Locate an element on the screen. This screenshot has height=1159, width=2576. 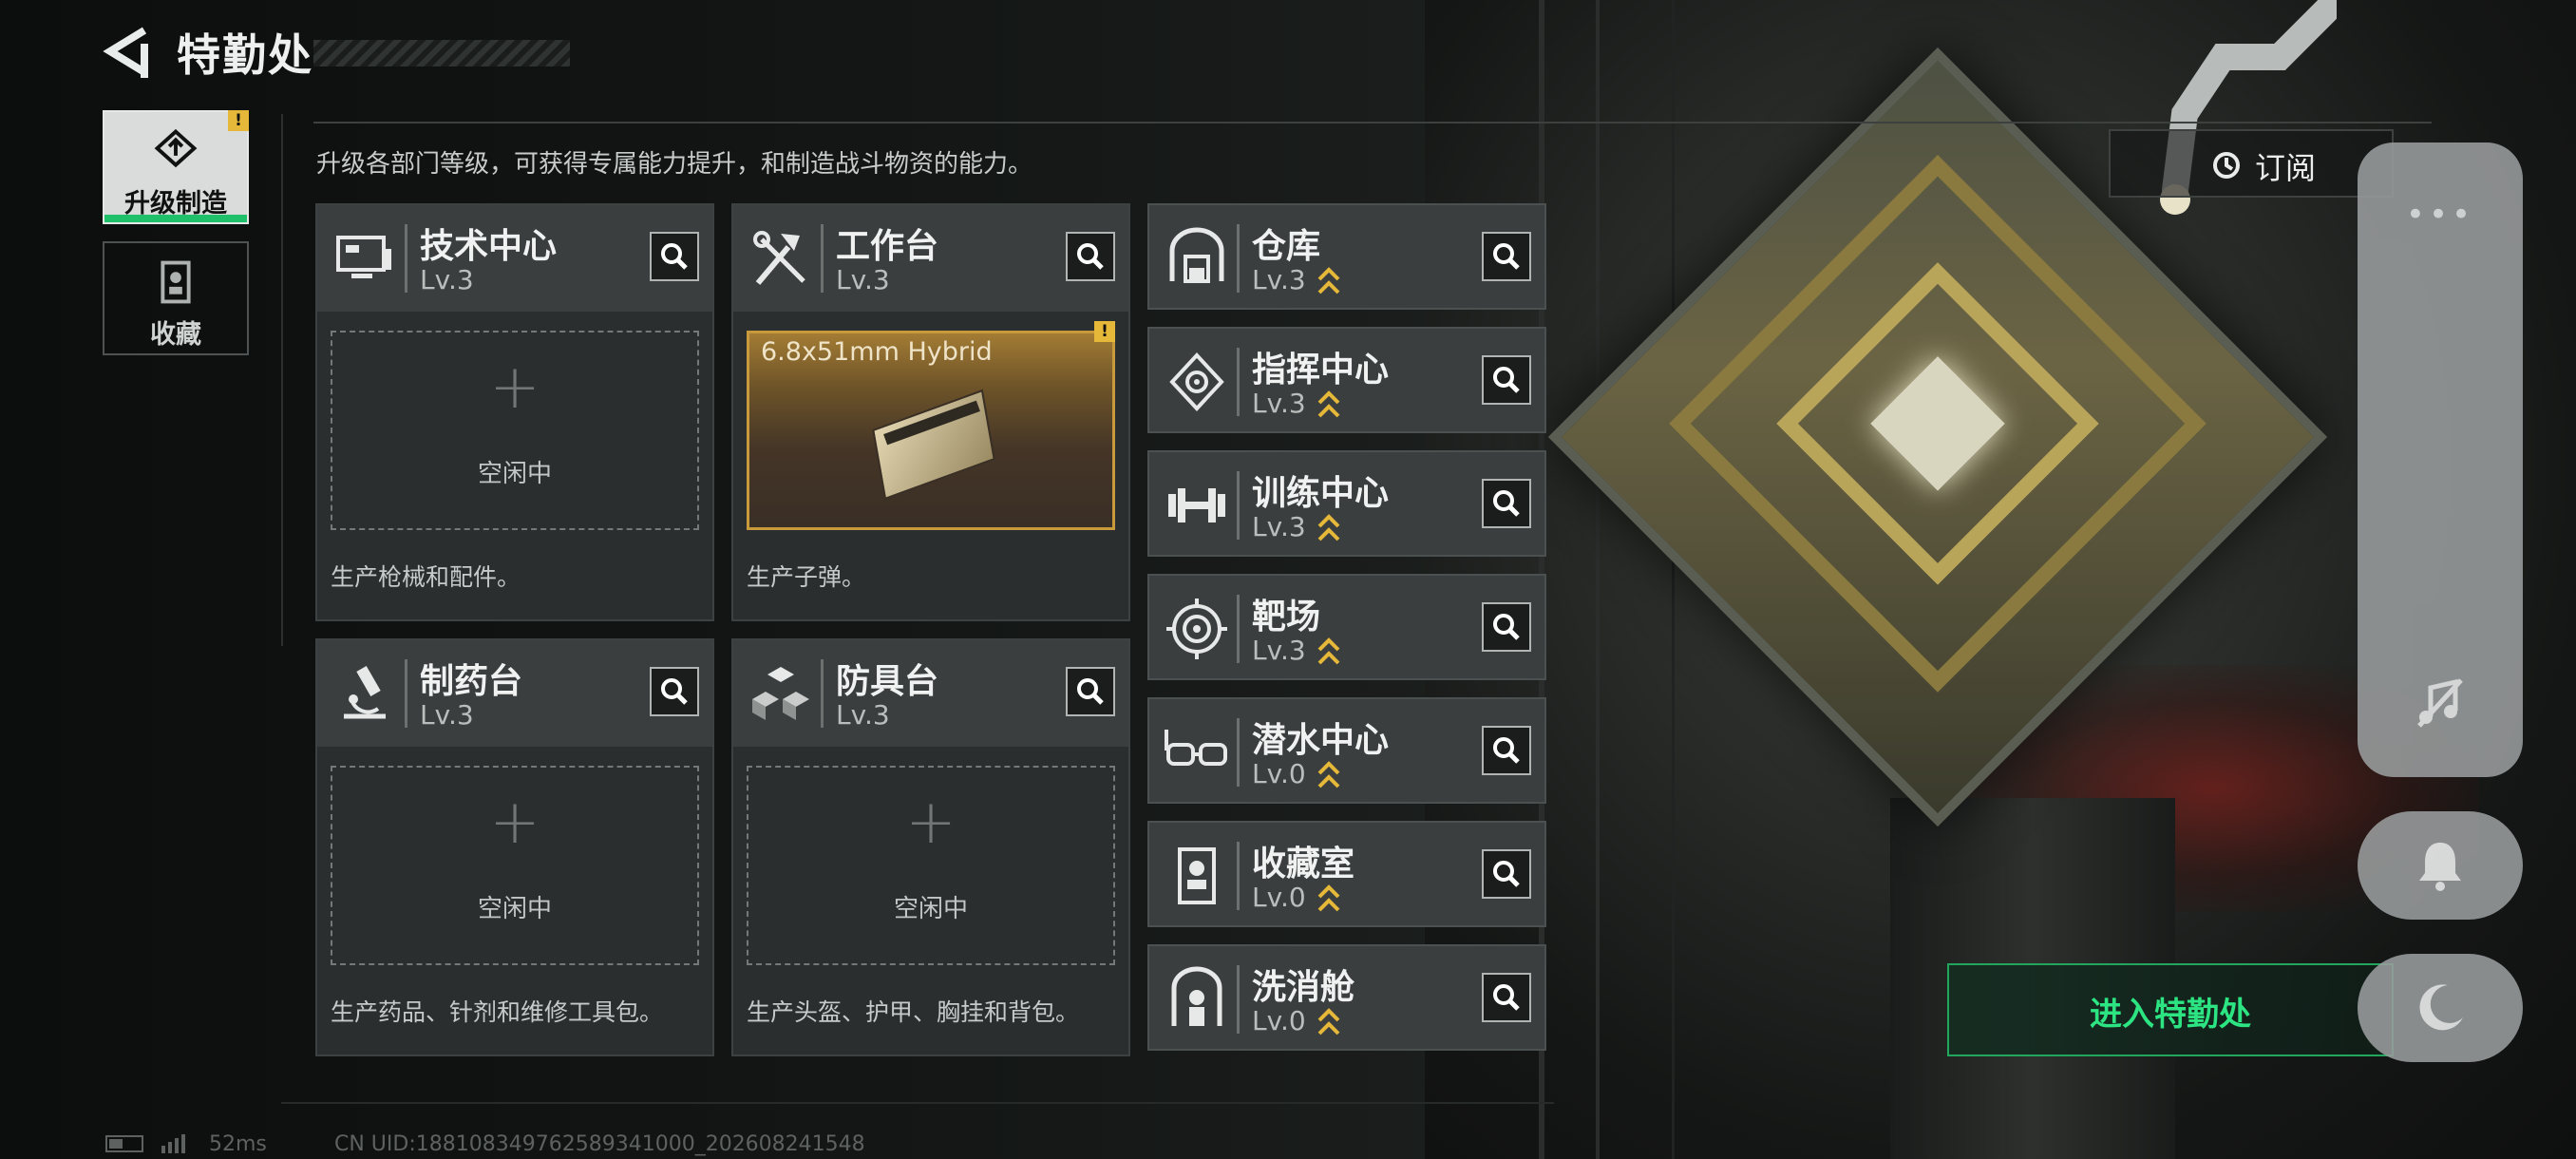
page-title: 特勤处 is located at coordinates (245, 55).